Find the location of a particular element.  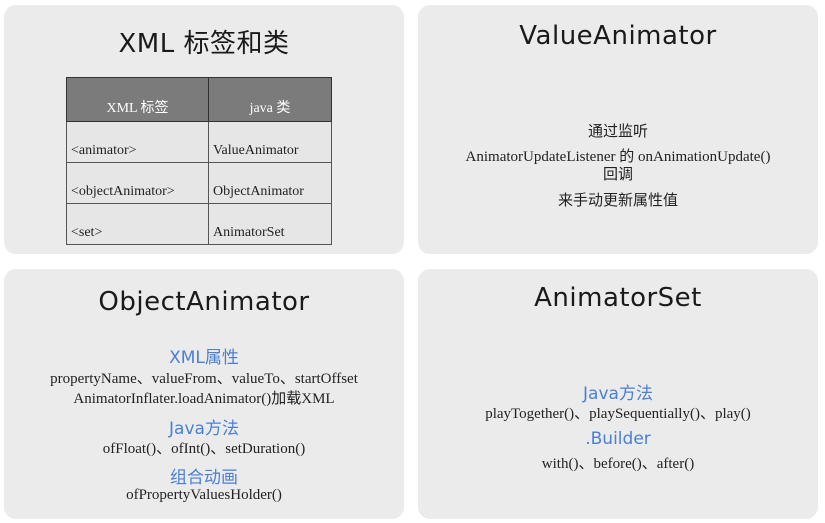

table-cell-java-class: AnimatorSet is located at coordinates (270, 224).